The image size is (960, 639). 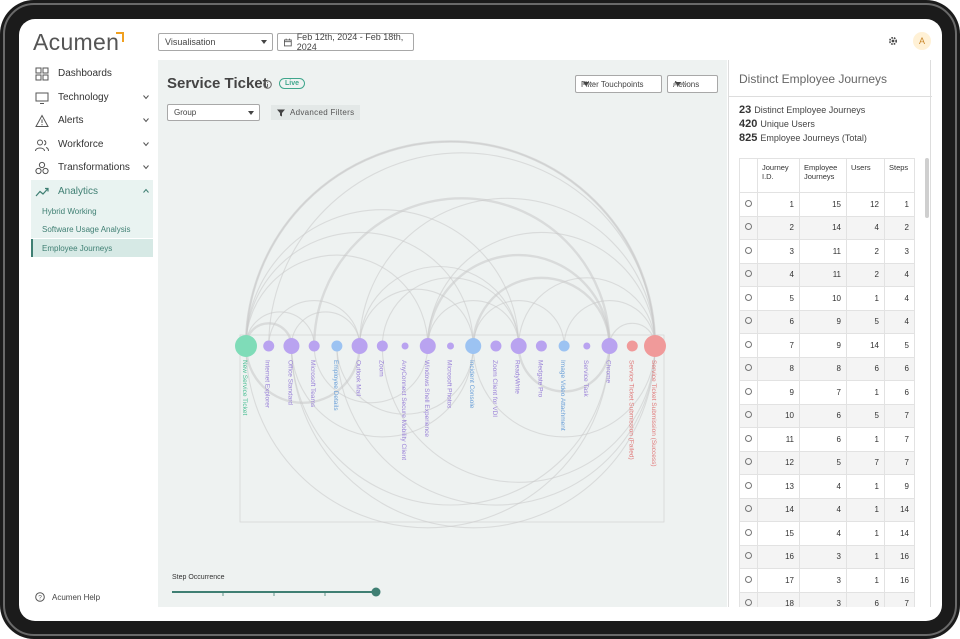 What do you see at coordinates (827, 462) in the screenshot?
I see `table-row: 12 5 7 7` at bounding box center [827, 462].